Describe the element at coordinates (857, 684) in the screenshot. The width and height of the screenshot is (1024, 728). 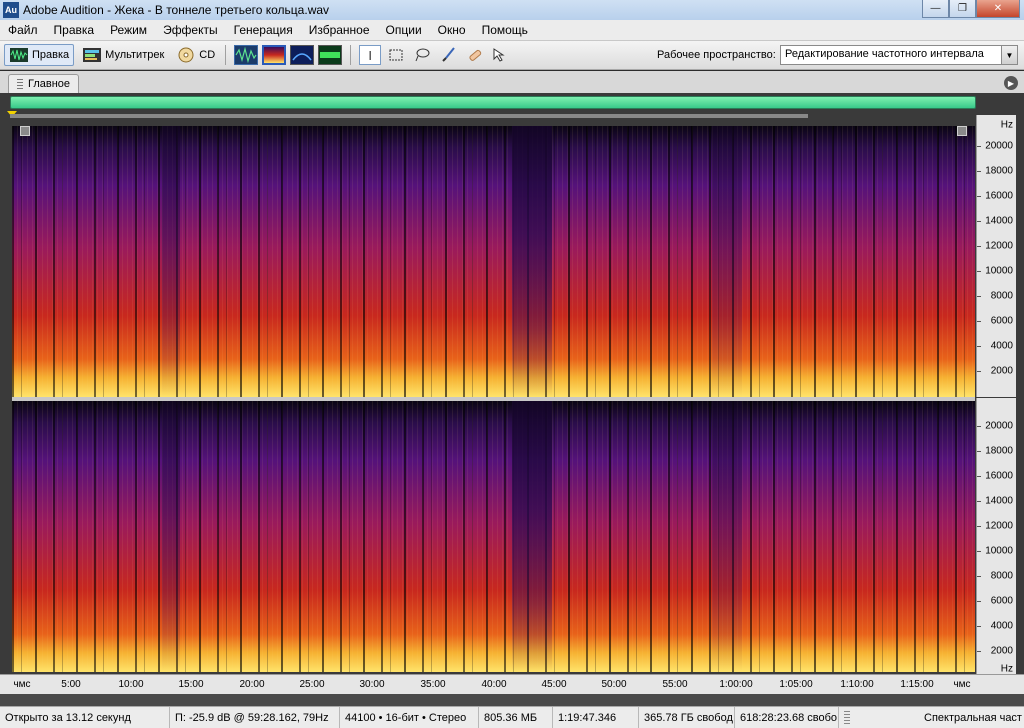
I see `time-label: 1:10:00` at that location.